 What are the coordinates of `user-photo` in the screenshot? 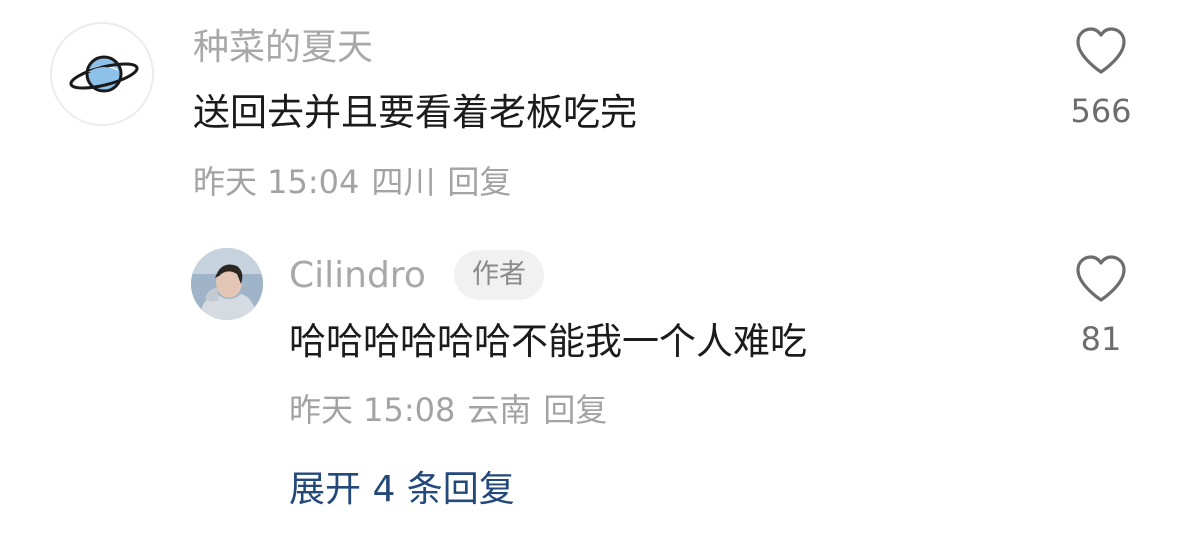 It's located at (227, 284).